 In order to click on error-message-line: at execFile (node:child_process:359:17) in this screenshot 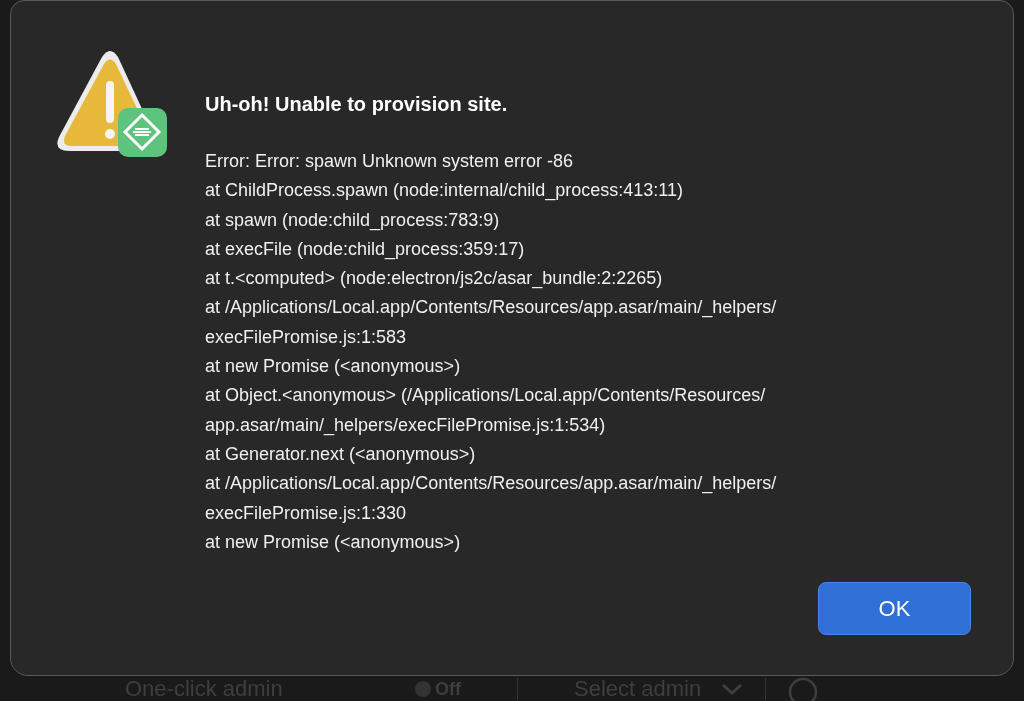, I will do `click(365, 249)`.